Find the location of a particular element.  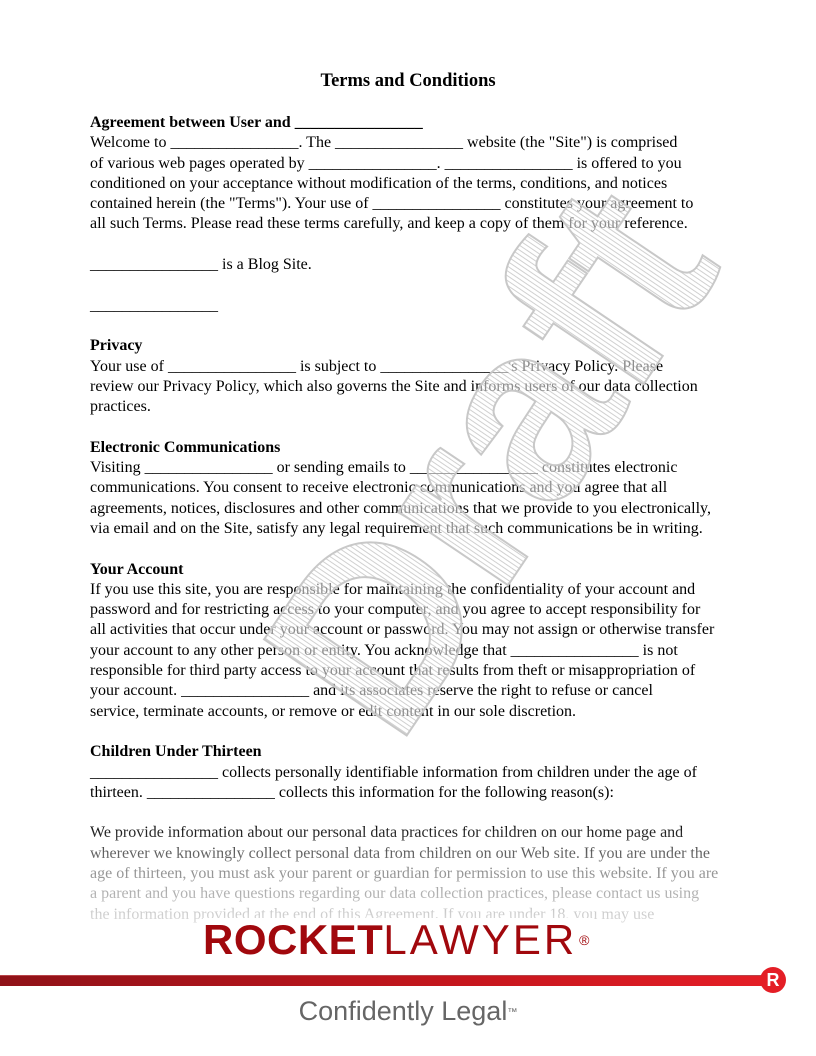

section-heading: Privacy is located at coordinates (116, 346).